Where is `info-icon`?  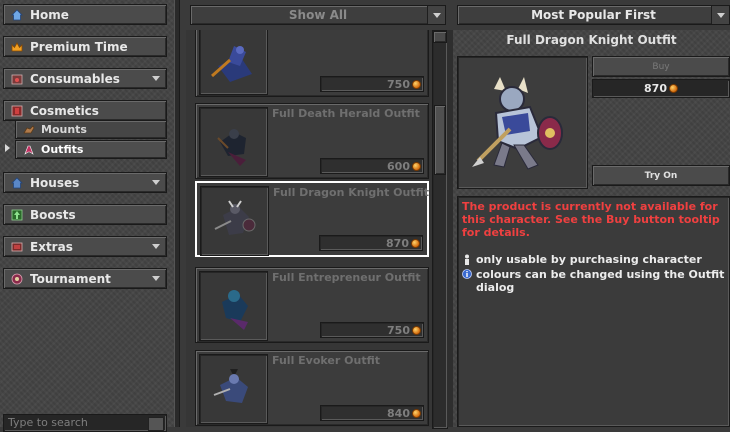
info-icon is located at coordinates (467, 275).